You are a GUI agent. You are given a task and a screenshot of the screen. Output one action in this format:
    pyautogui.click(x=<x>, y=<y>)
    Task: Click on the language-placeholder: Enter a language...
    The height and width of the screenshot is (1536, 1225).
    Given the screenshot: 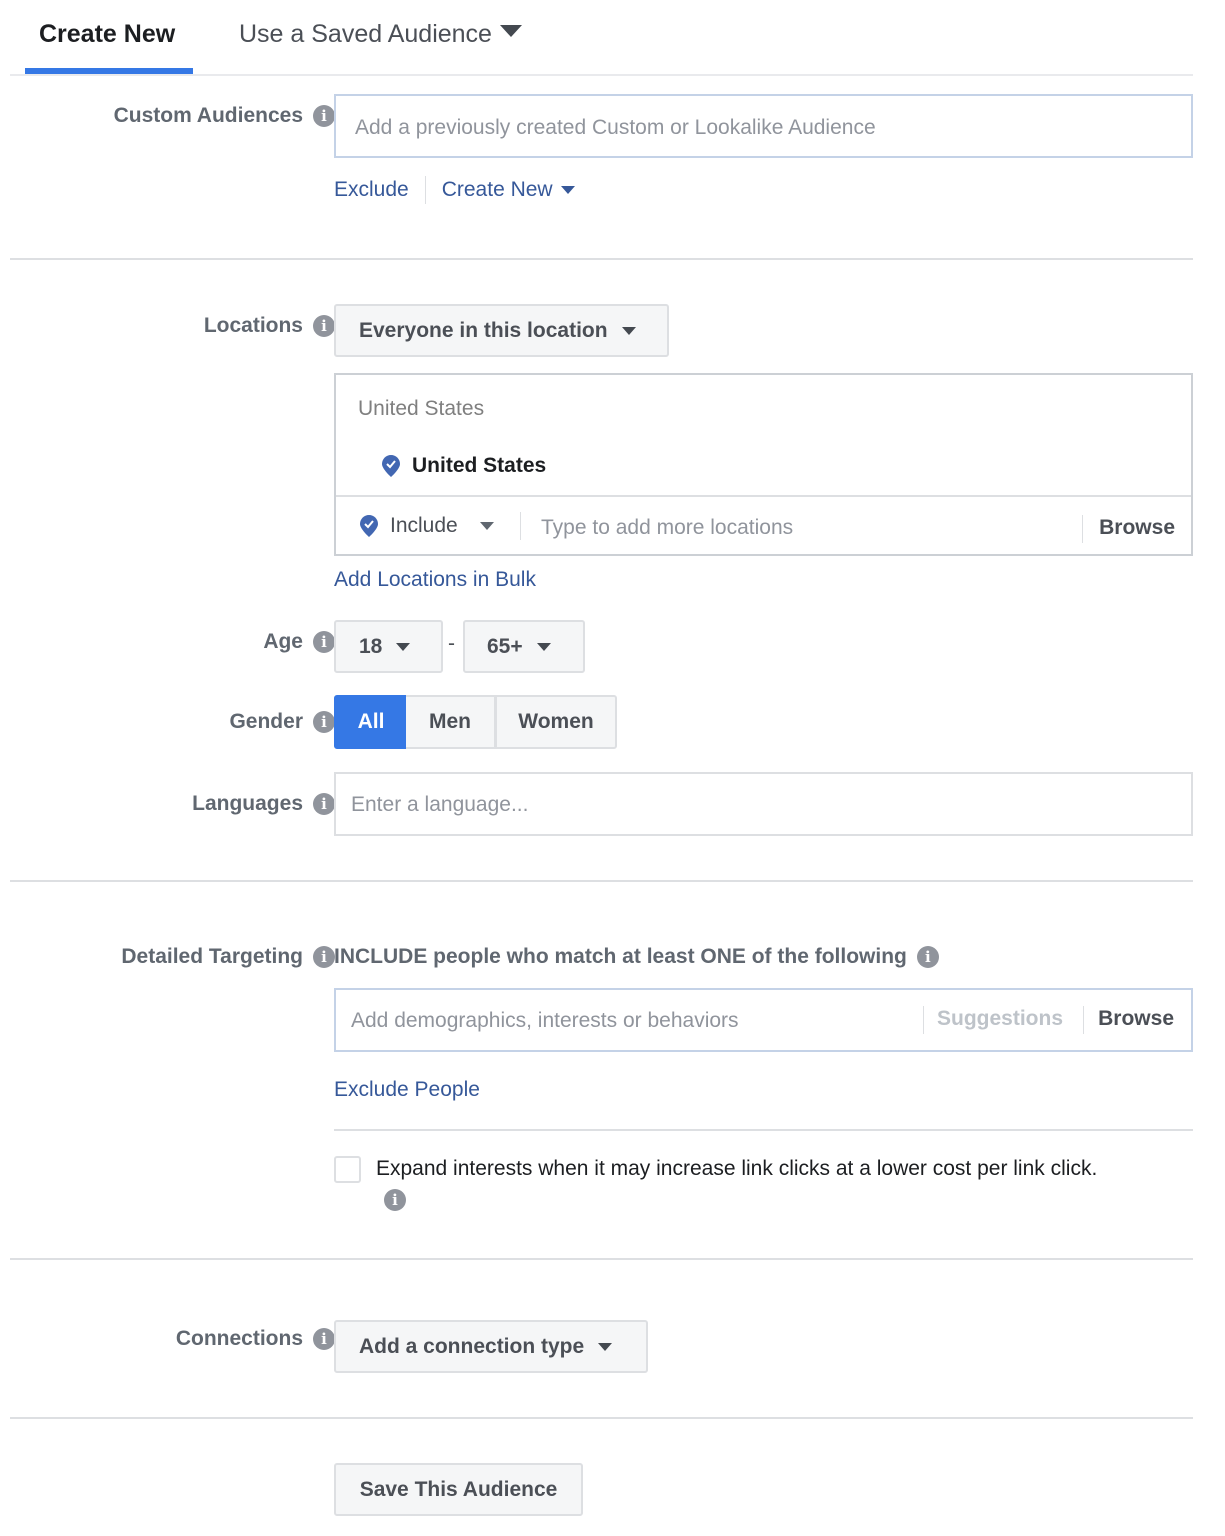 What is the action you would take?
    pyautogui.click(x=440, y=804)
    